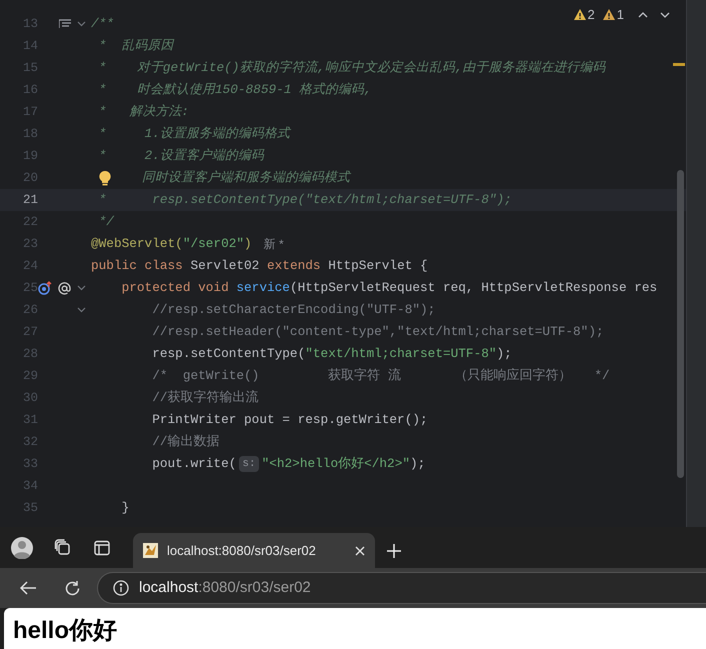  Describe the element at coordinates (380, 376) in the screenshot. I see `code-comment: /* getWrite() 获取字符 流 （只能响应回字符） */` at that location.